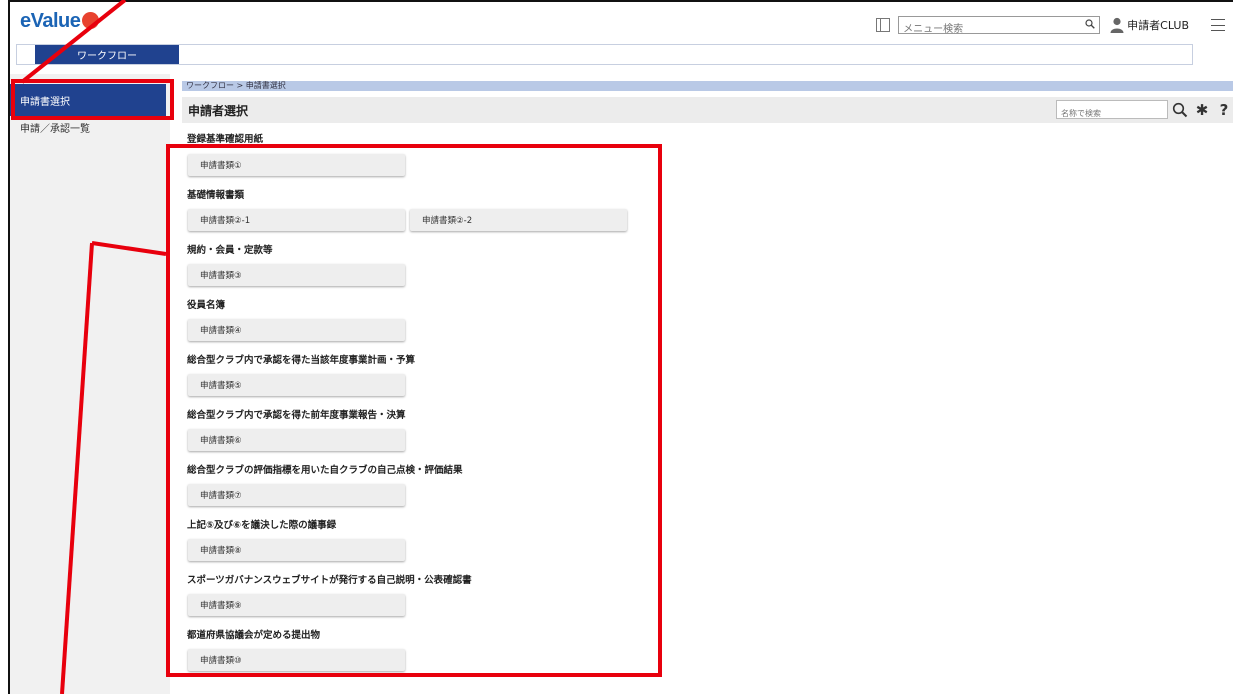 The image size is (1233, 694). What do you see at coordinates (1117, 25) in the screenshot?
I see `user-icon` at bounding box center [1117, 25].